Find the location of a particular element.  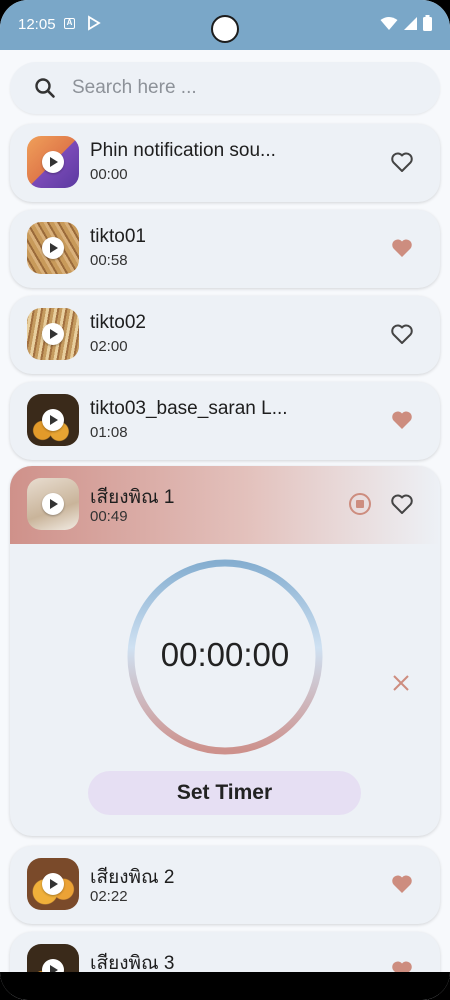

sound-duration: 02:22 is located at coordinates (109, 896).